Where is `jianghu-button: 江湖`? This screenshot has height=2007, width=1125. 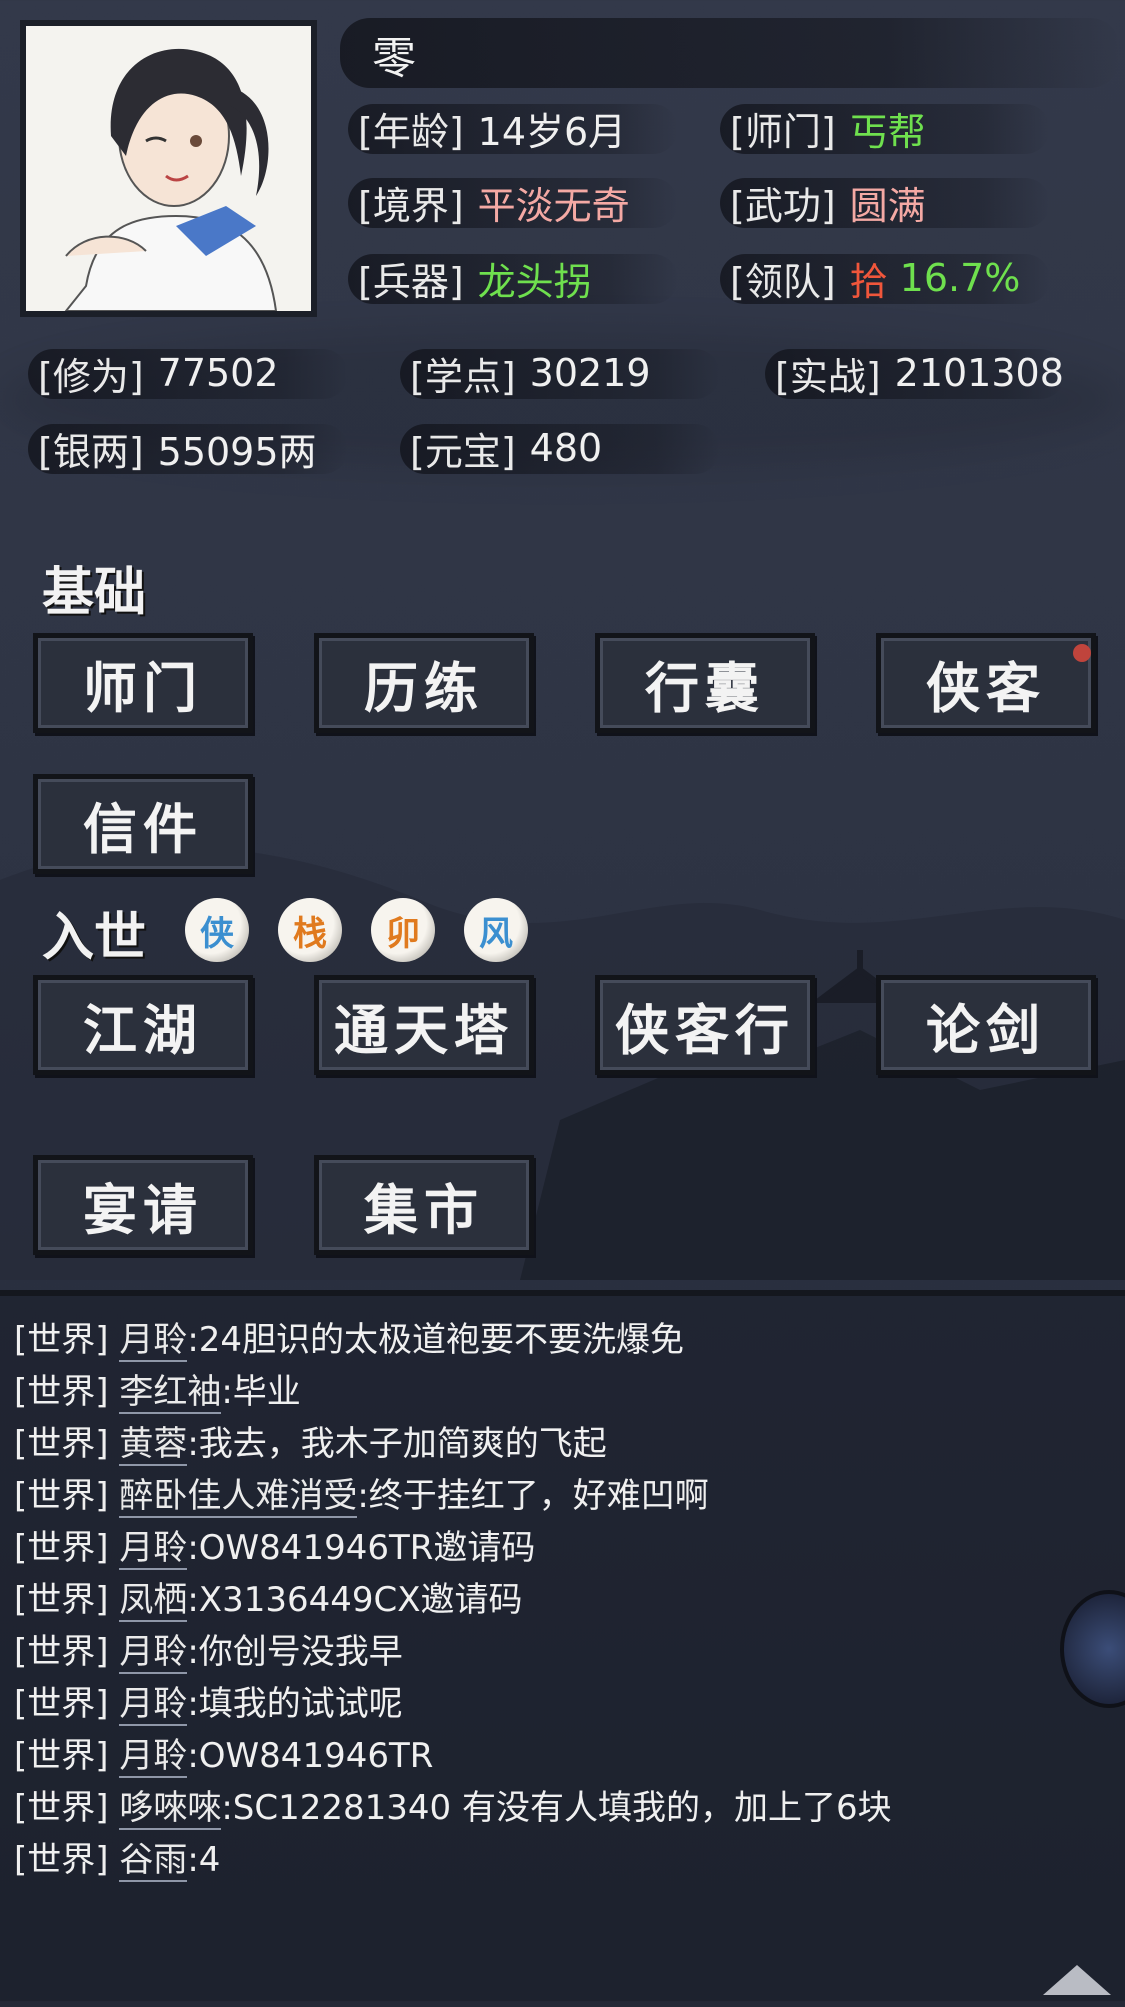
jianghu-button: 江湖 is located at coordinates (143, 1025).